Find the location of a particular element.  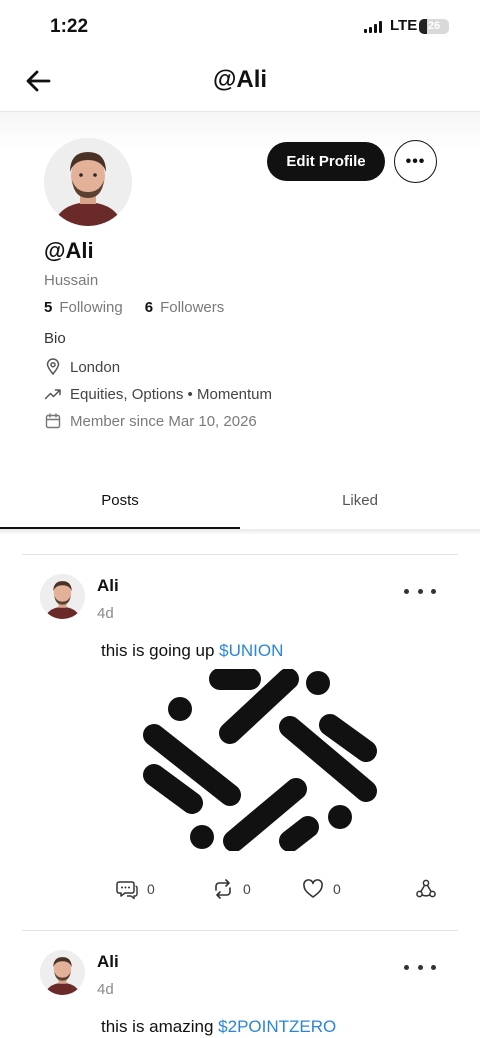

tab-posts: Posts is located at coordinates (120, 500).